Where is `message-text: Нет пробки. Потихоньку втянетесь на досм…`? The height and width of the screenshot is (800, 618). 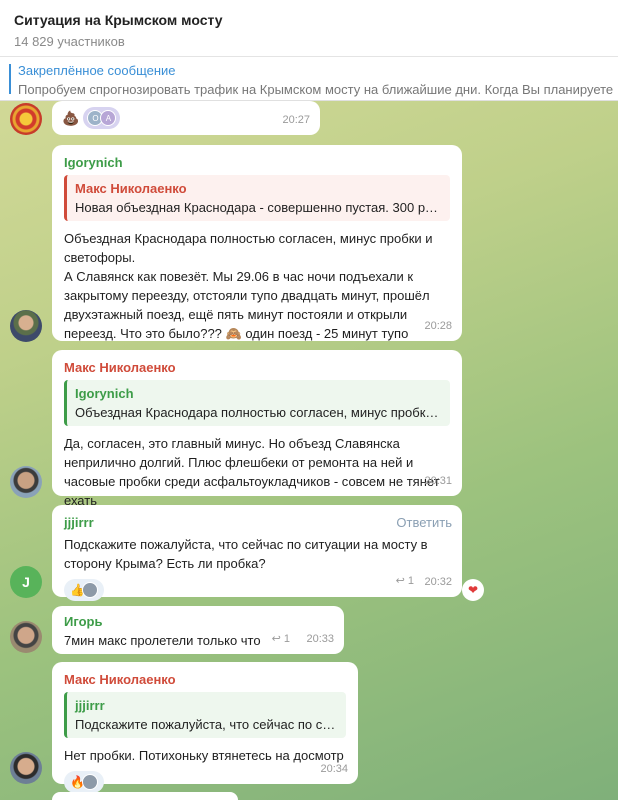 message-text: Нет пробки. Потихоньку втянетесь на досм… is located at coordinates (204, 755).